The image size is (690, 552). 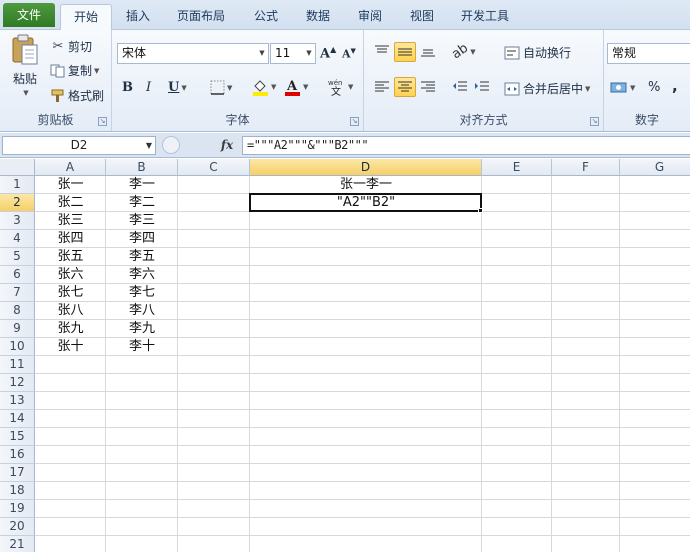 What do you see at coordinates (142, 311) in the screenshot?
I see `cell-b8: 李八` at bounding box center [142, 311].